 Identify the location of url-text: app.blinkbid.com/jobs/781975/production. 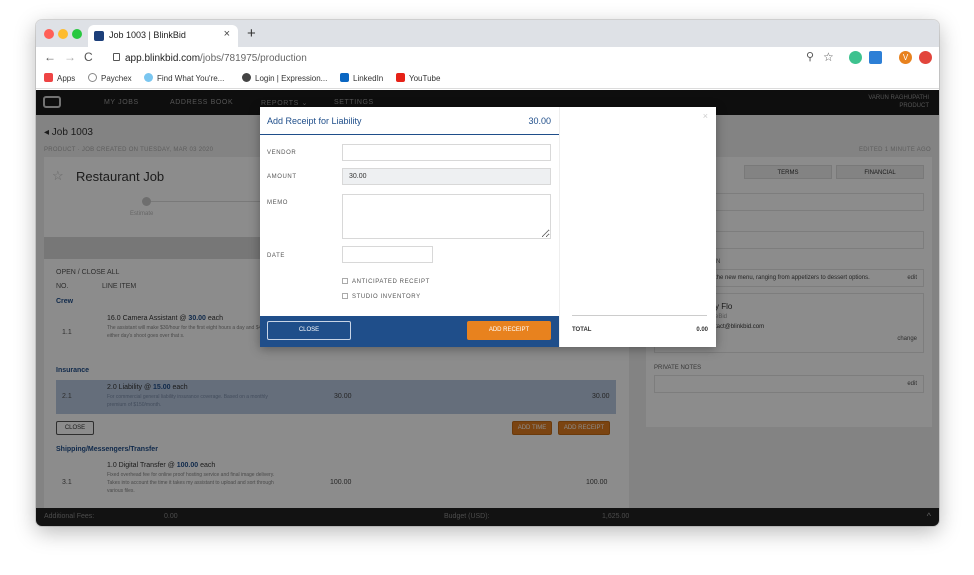
(216, 58).